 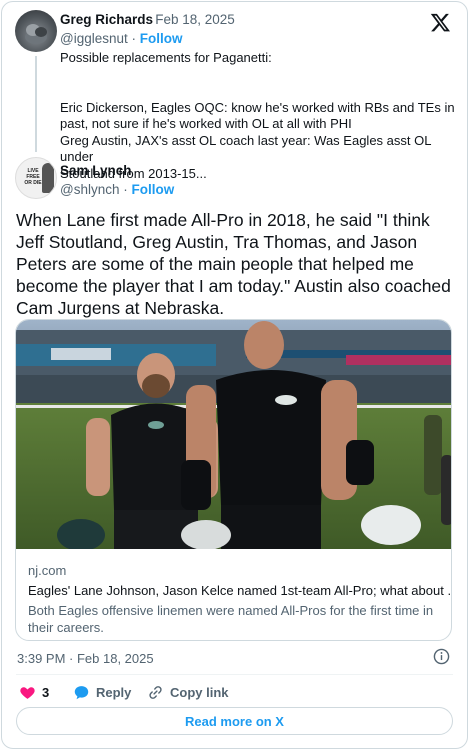 I want to click on copy-link-label: Copy link, so click(x=199, y=692).